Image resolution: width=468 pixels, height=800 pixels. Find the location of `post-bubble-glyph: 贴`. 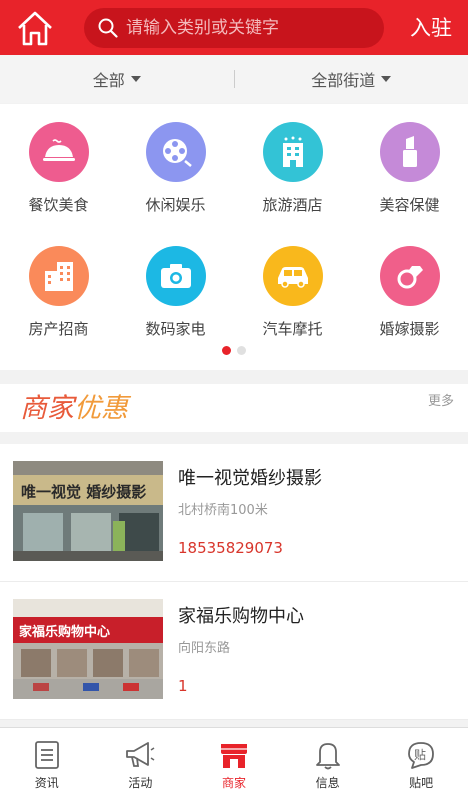

post-bubble-glyph: 贴 is located at coordinates (420, 755).